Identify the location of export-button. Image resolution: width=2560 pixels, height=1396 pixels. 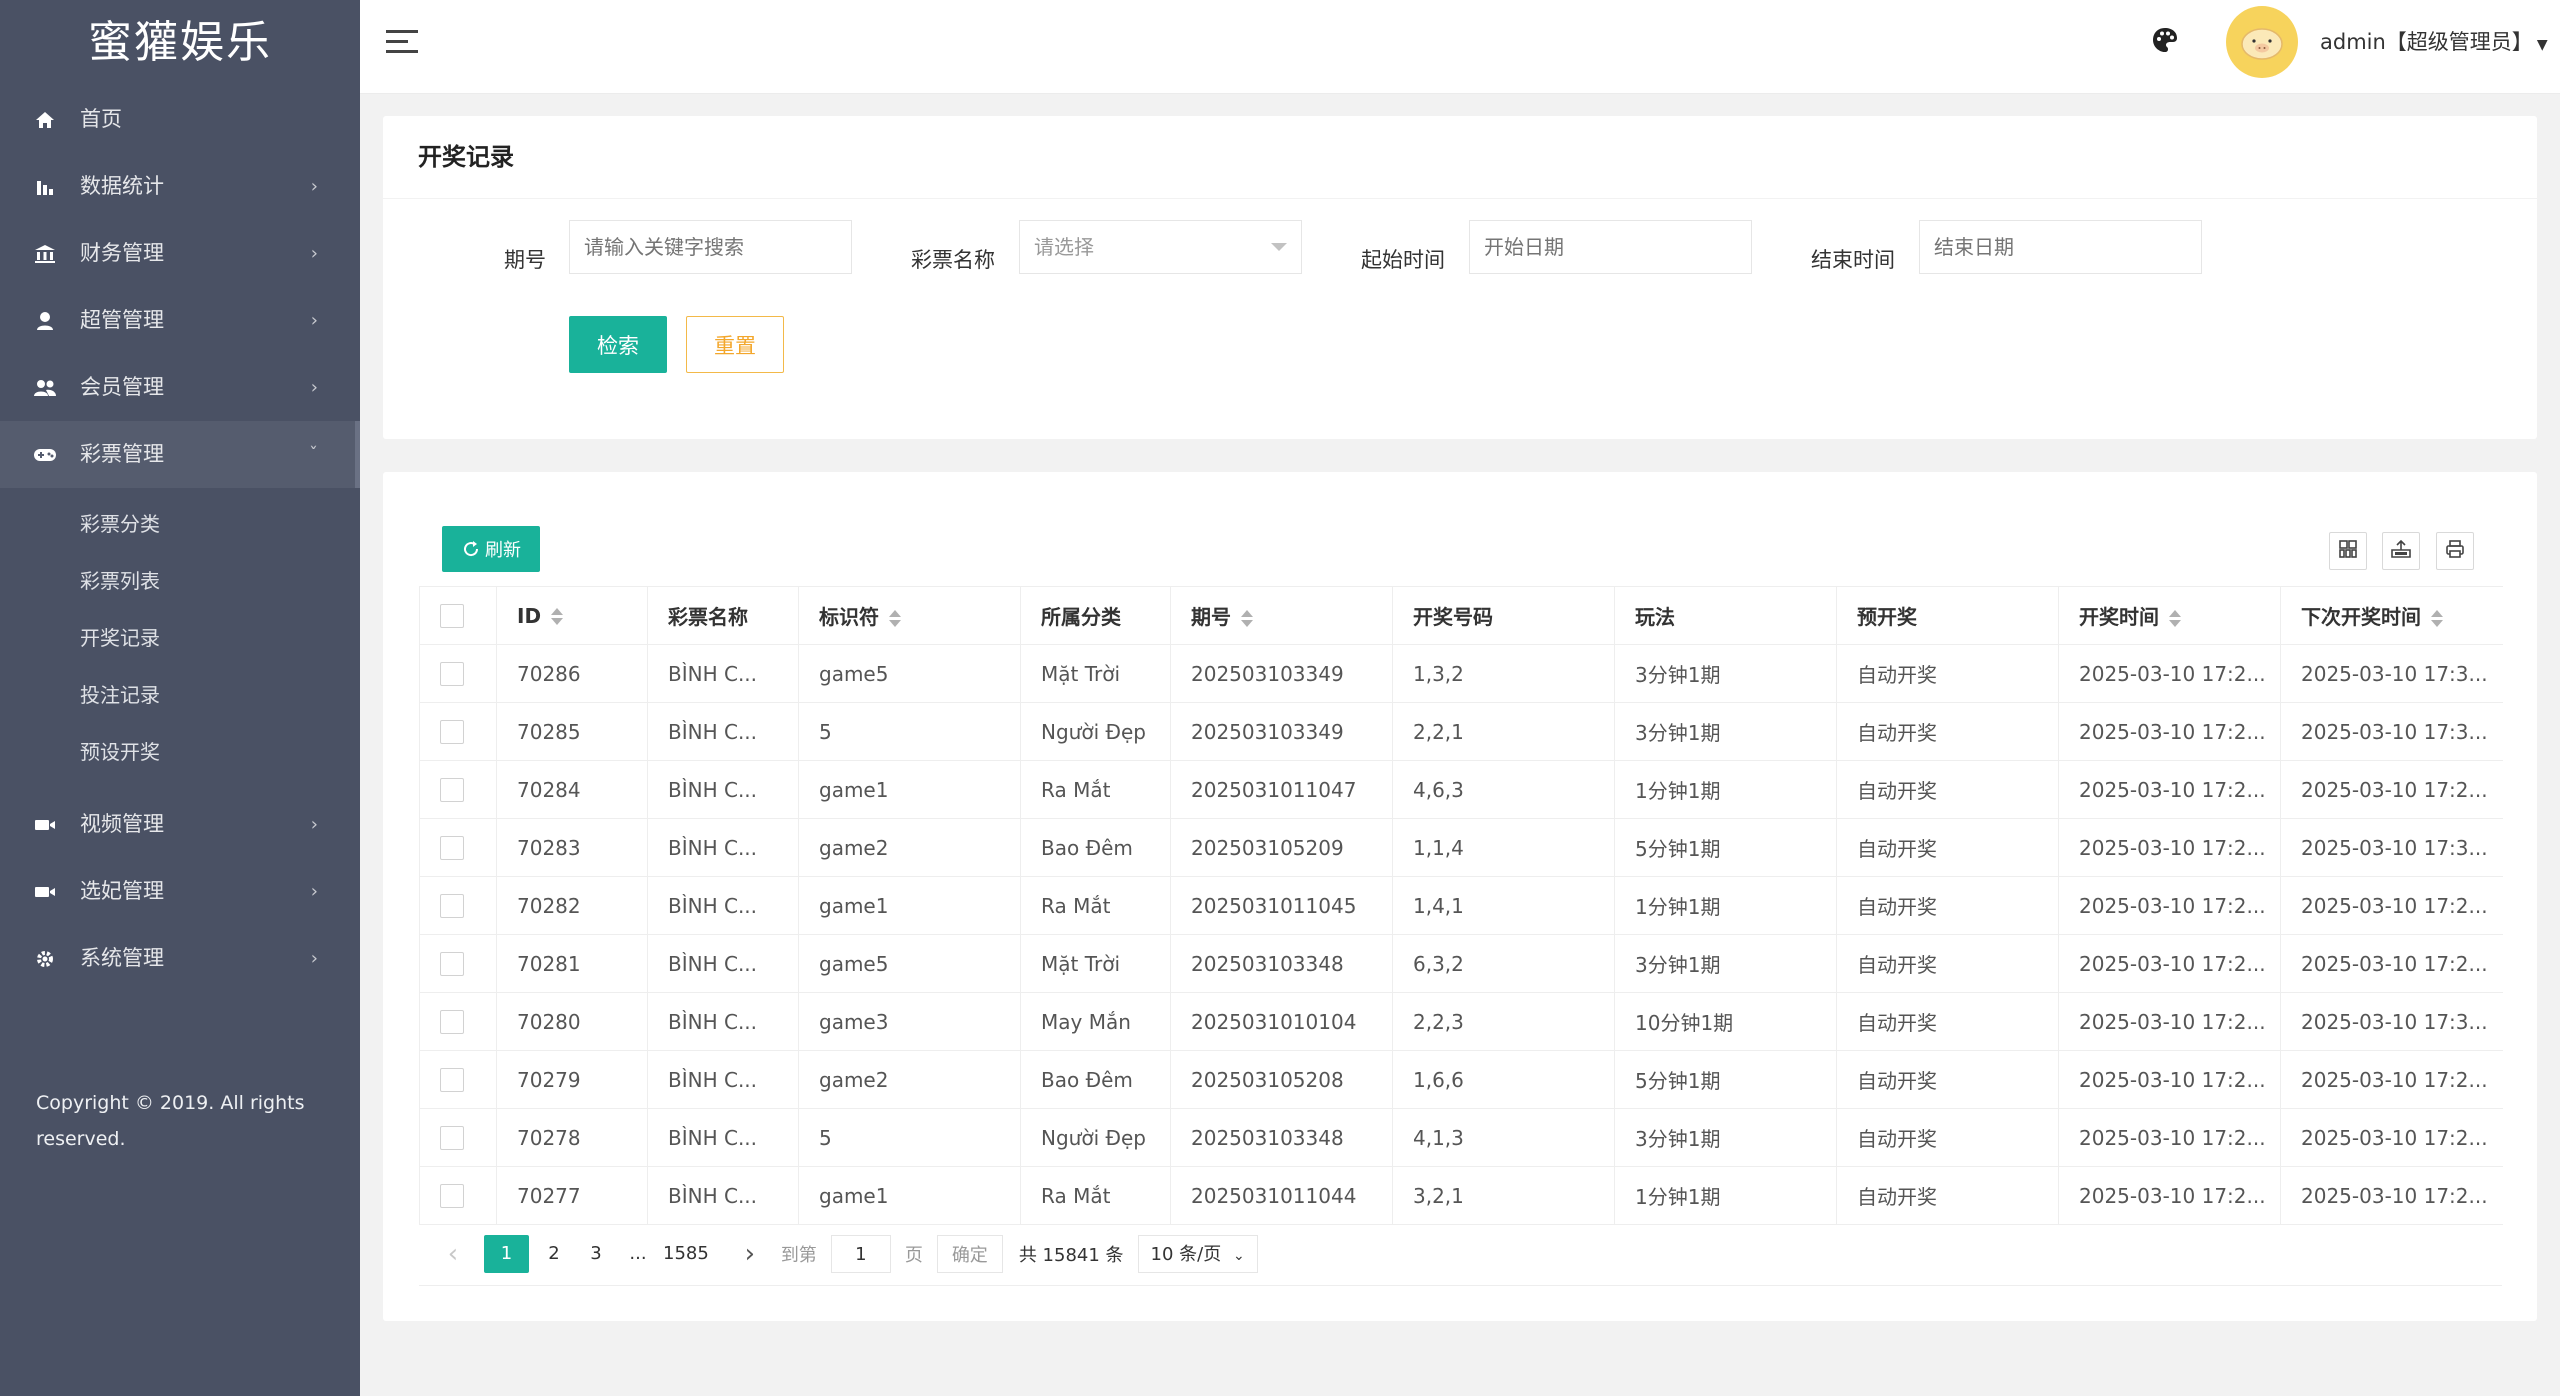
(2401, 551).